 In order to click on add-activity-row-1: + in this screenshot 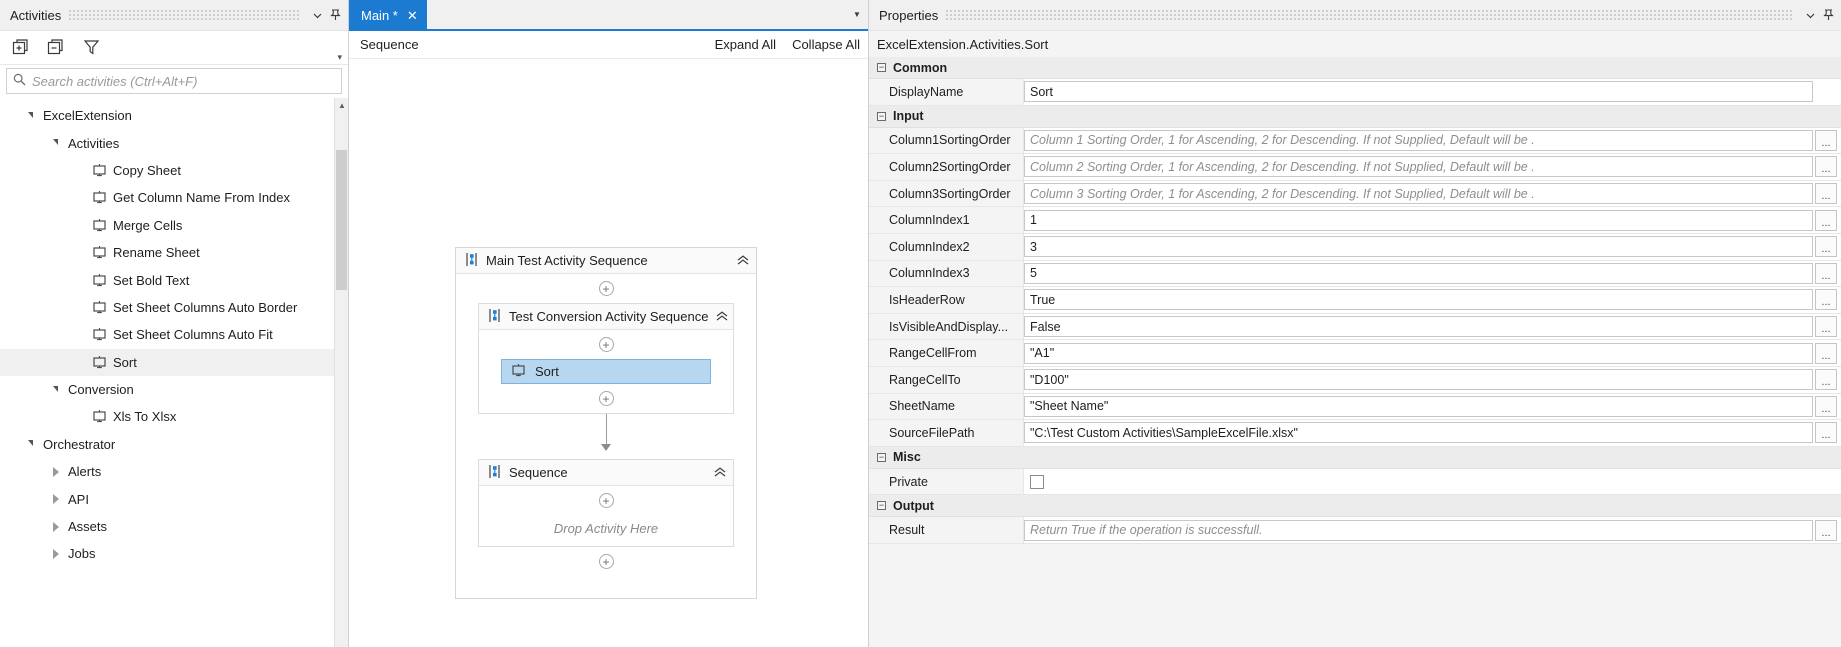, I will do `click(606, 288)`.